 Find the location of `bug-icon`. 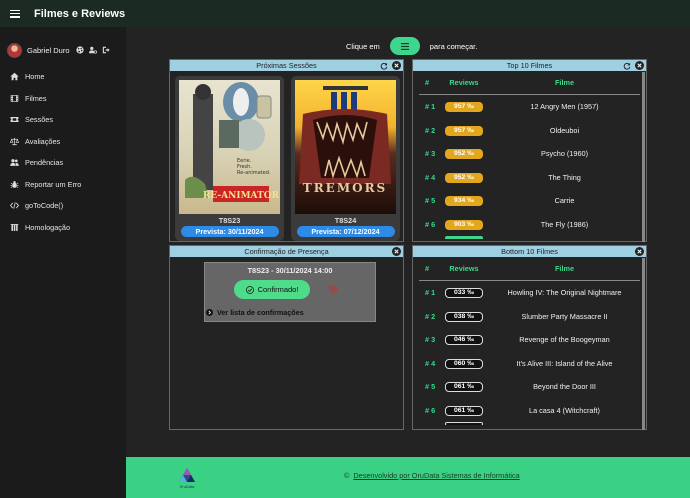

bug-icon is located at coordinates (14, 184).